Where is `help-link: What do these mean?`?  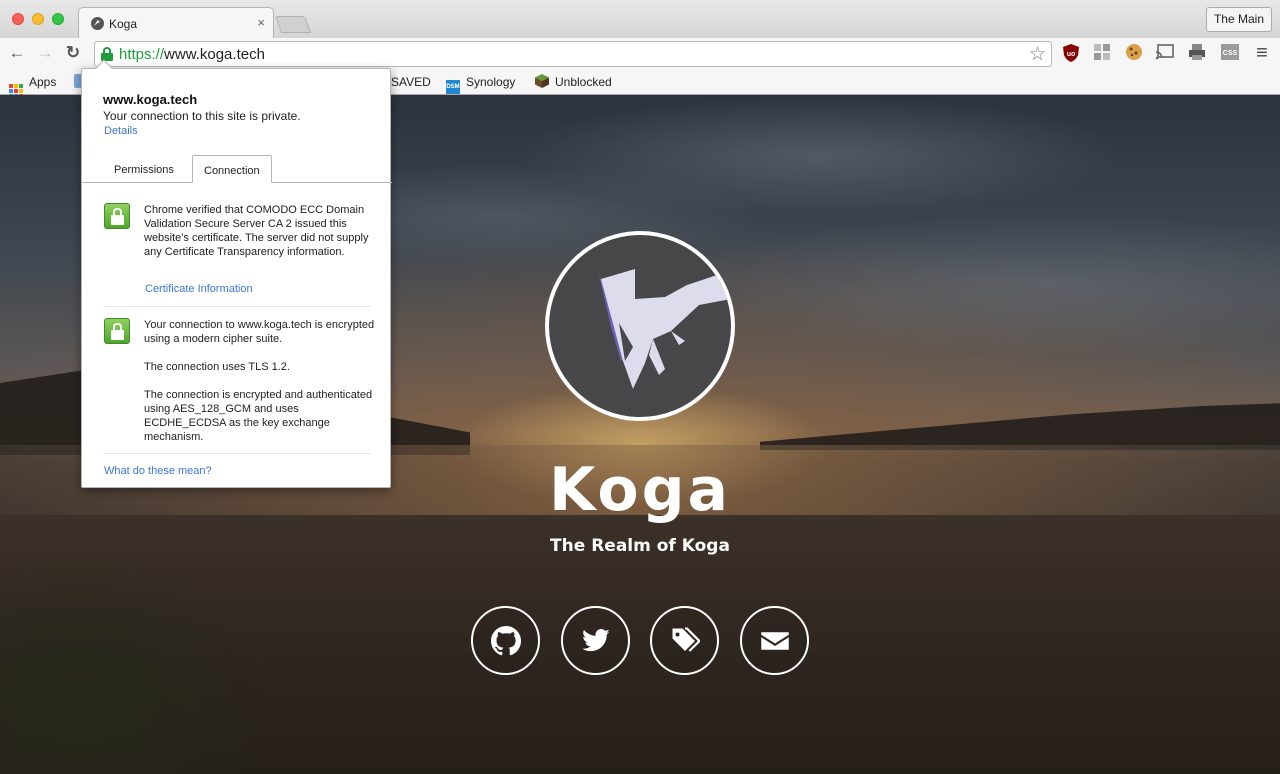 help-link: What do these mean? is located at coordinates (158, 471).